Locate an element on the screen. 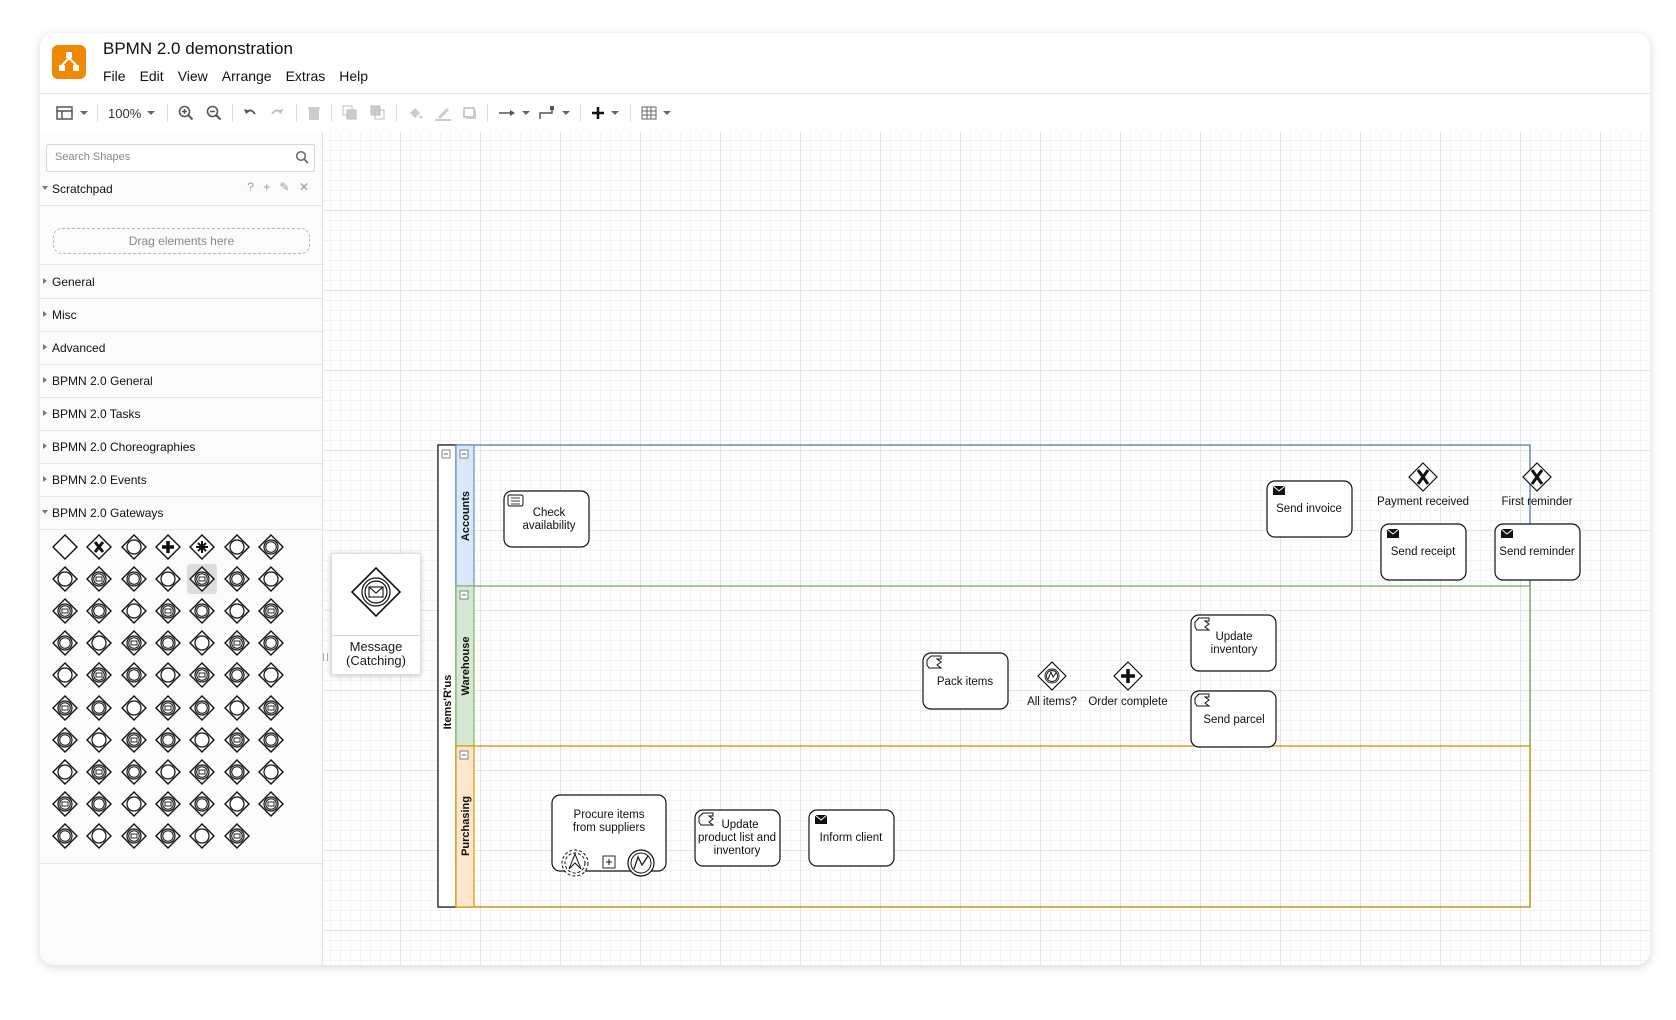  task-inform-client: Inform client is located at coordinates (851, 838).